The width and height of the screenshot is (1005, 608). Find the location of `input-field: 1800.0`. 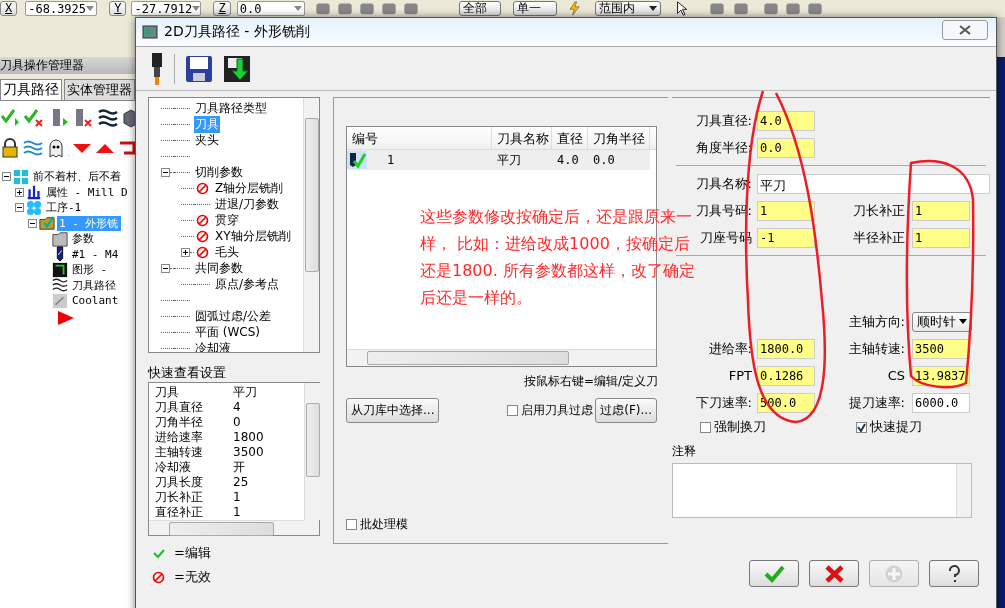

input-field: 1800.0 is located at coordinates (786, 348).